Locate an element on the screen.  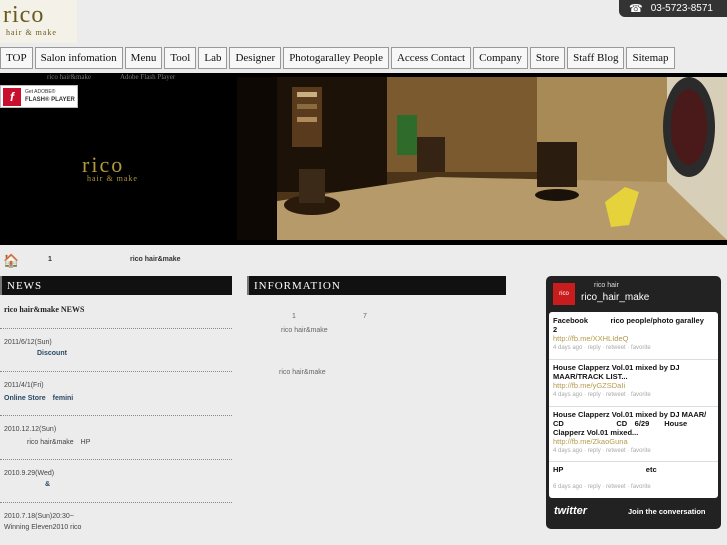
news-headline: rico hair&make HP is located at coordinates (58, 442).